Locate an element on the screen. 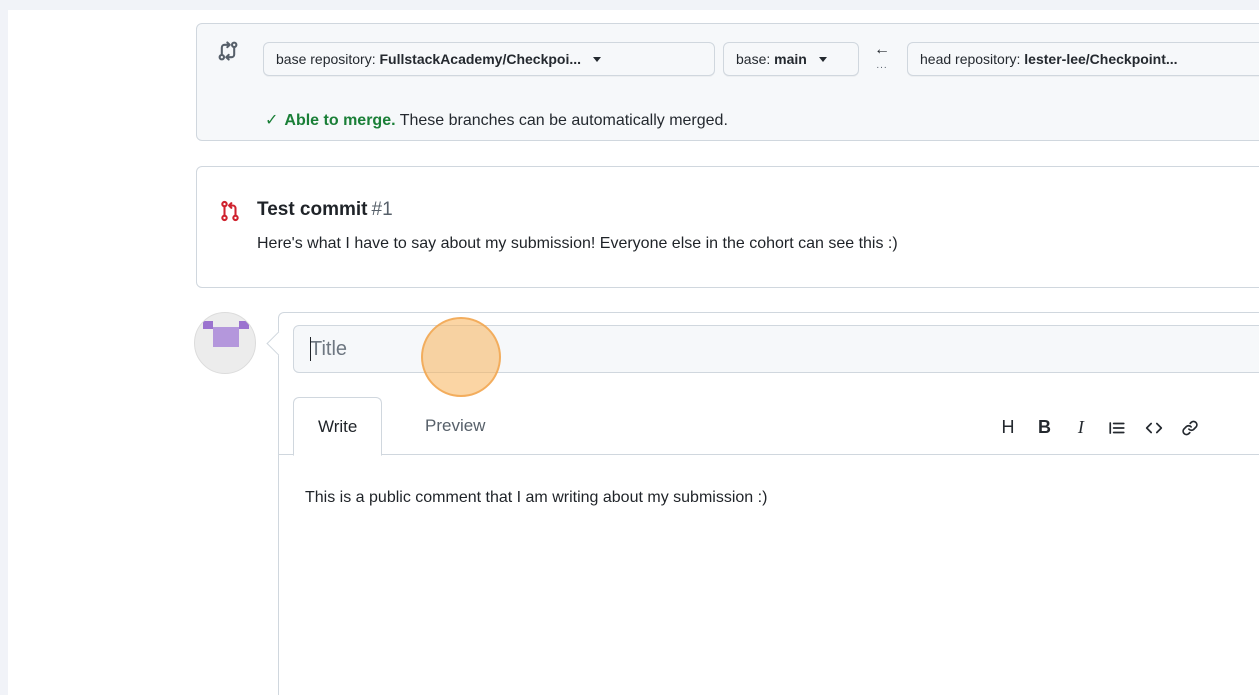  merge-status-label: Able to merge. is located at coordinates (340, 120).